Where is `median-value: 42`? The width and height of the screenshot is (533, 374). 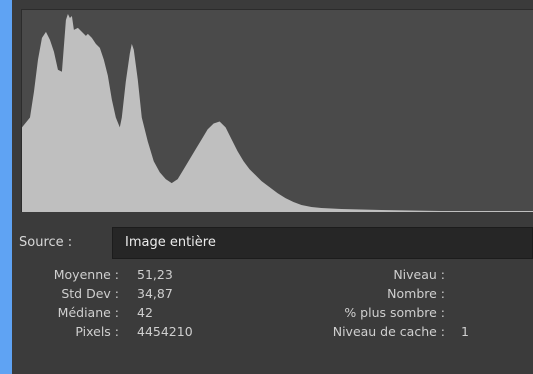
median-value: 42 is located at coordinates (145, 312).